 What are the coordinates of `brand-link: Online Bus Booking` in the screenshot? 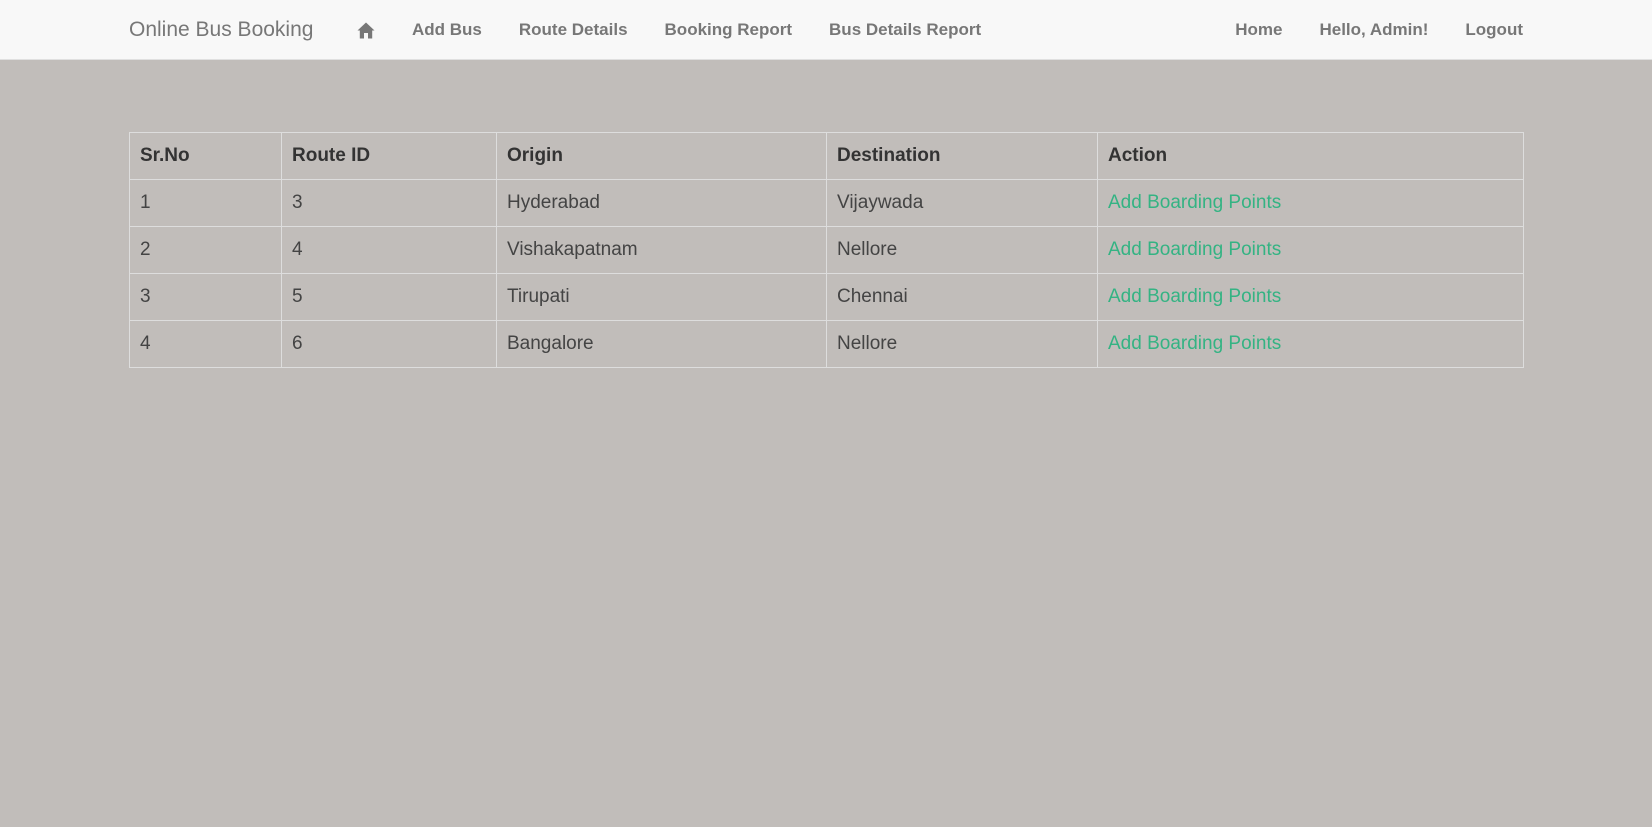 It's located at (221, 30).